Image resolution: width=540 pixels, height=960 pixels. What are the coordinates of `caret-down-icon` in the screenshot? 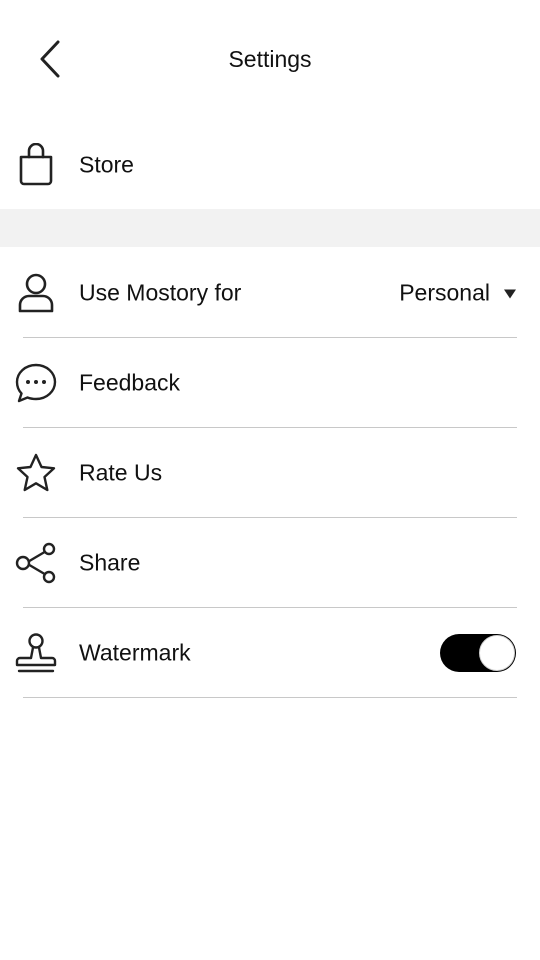 It's located at (510, 294).